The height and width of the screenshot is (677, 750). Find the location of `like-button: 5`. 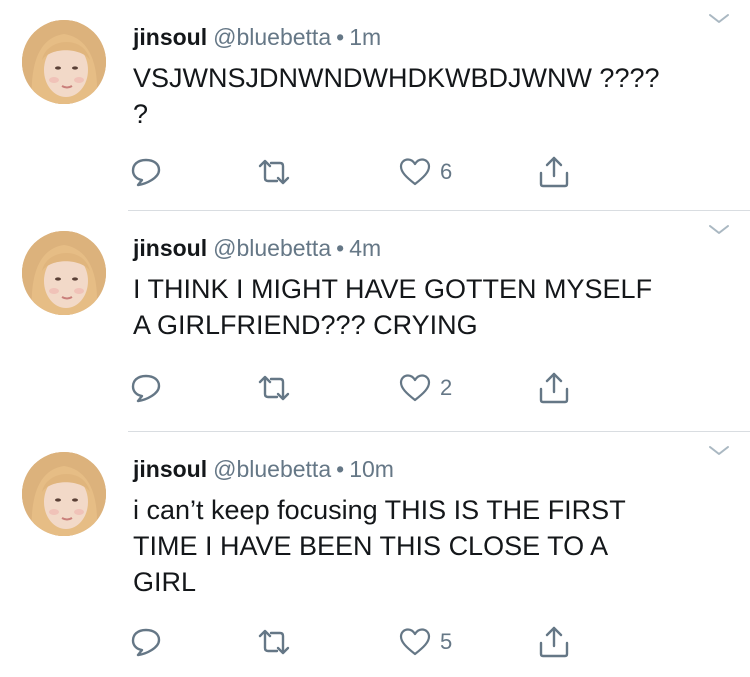

like-button: 5 is located at coordinates (425, 642).